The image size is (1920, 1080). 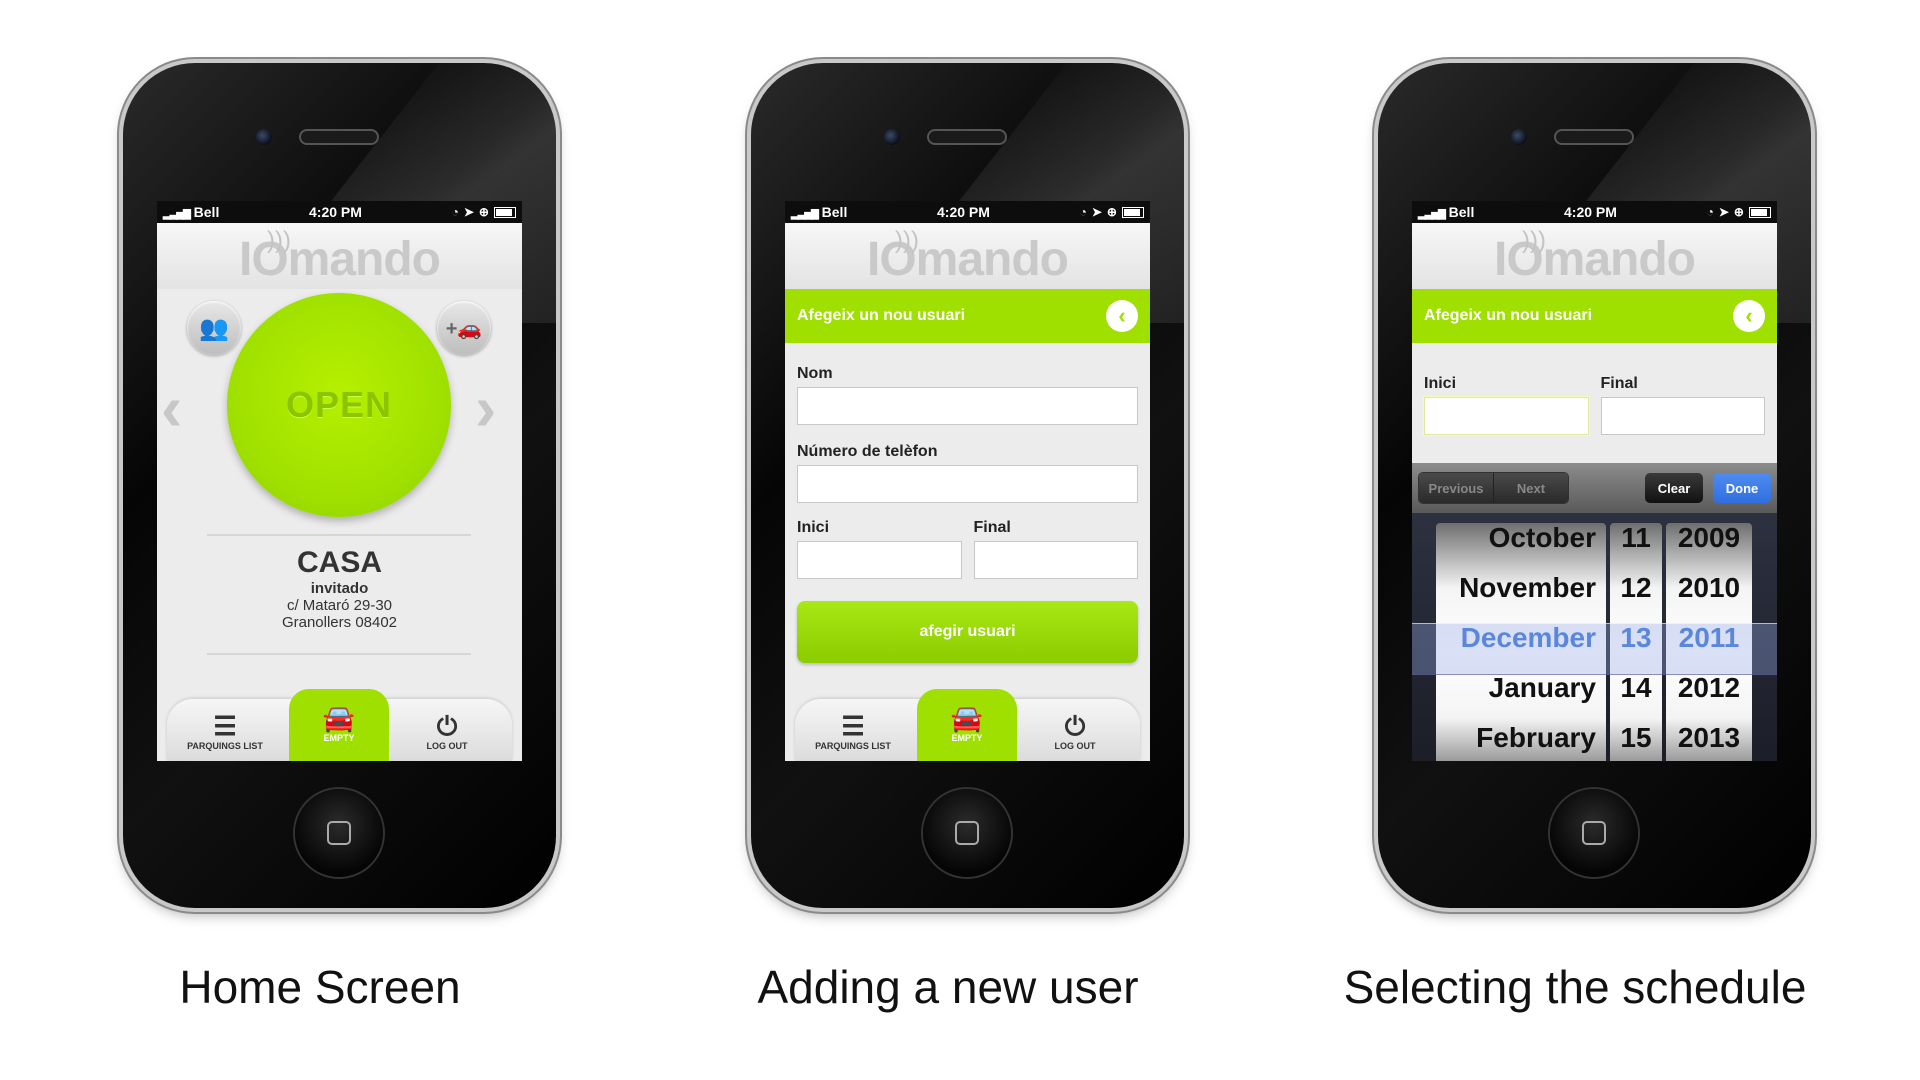 I want to click on app-logo-bar: ))) IOmando, so click(x=967, y=256).